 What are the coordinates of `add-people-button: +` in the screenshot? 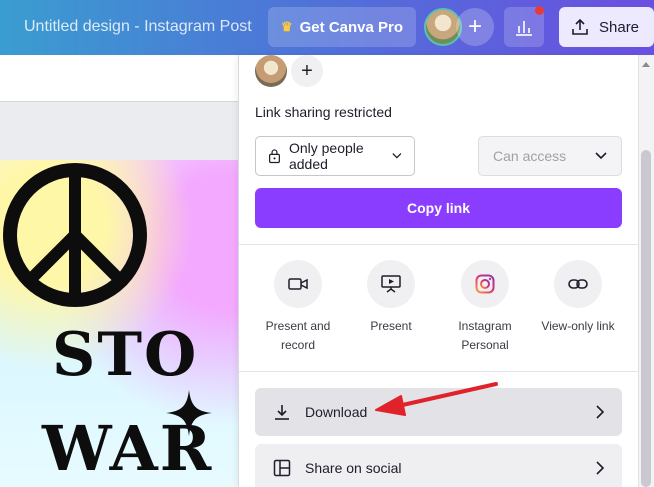 It's located at (307, 71).